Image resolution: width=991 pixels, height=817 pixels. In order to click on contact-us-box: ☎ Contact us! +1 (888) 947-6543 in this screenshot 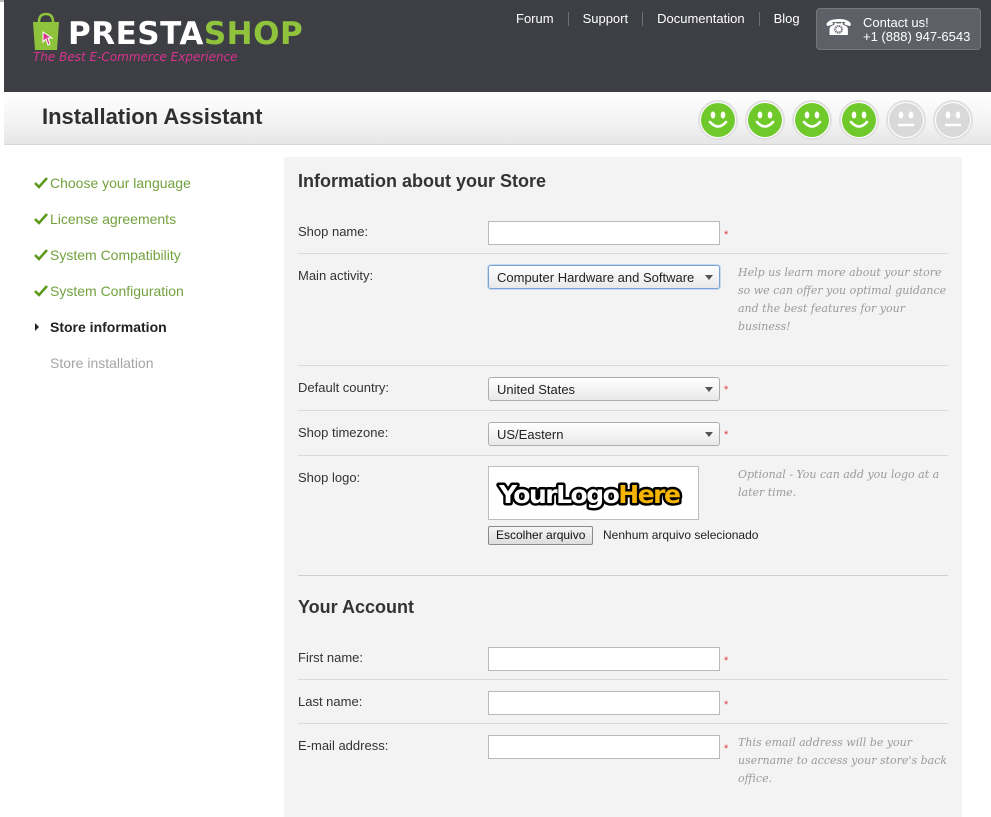, I will do `click(898, 29)`.